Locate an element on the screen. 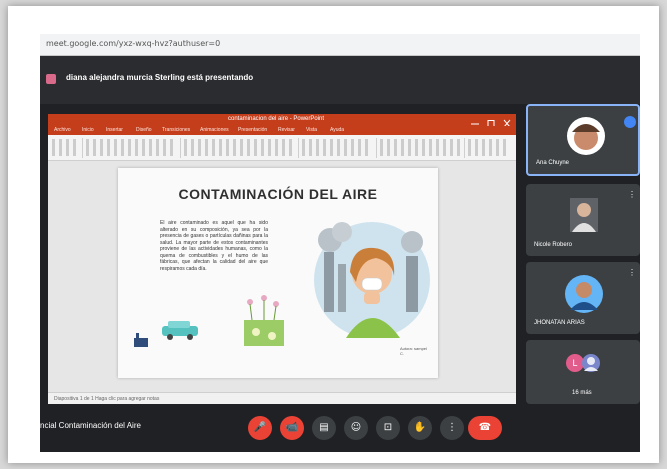  tab-vista: Vista is located at coordinates (311, 130).